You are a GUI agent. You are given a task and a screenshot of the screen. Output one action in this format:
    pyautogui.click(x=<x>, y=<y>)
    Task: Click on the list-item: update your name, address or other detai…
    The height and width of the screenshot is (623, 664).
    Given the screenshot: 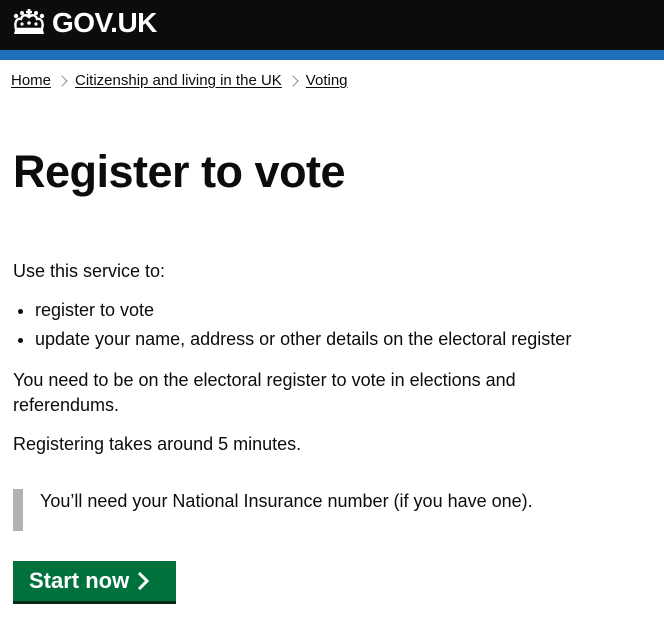 What is the action you would take?
    pyautogui.click(x=292, y=339)
    